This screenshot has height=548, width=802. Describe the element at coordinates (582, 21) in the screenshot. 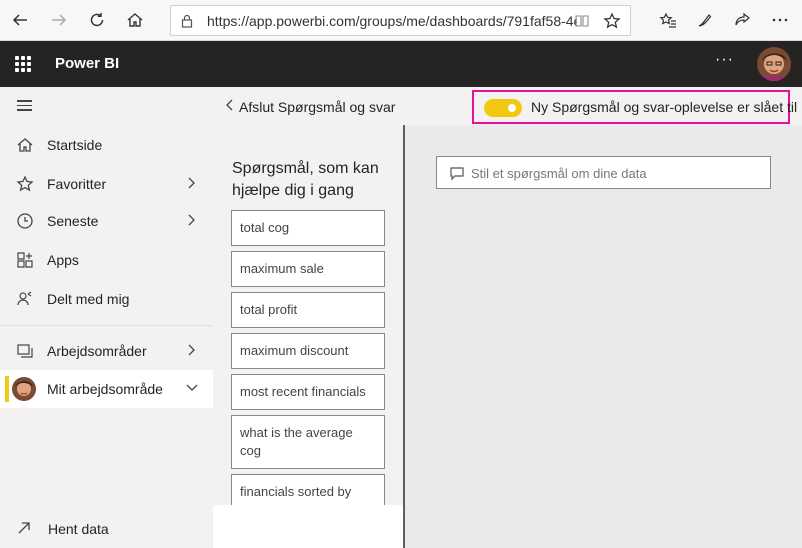

I see `reading-view-icon` at that location.